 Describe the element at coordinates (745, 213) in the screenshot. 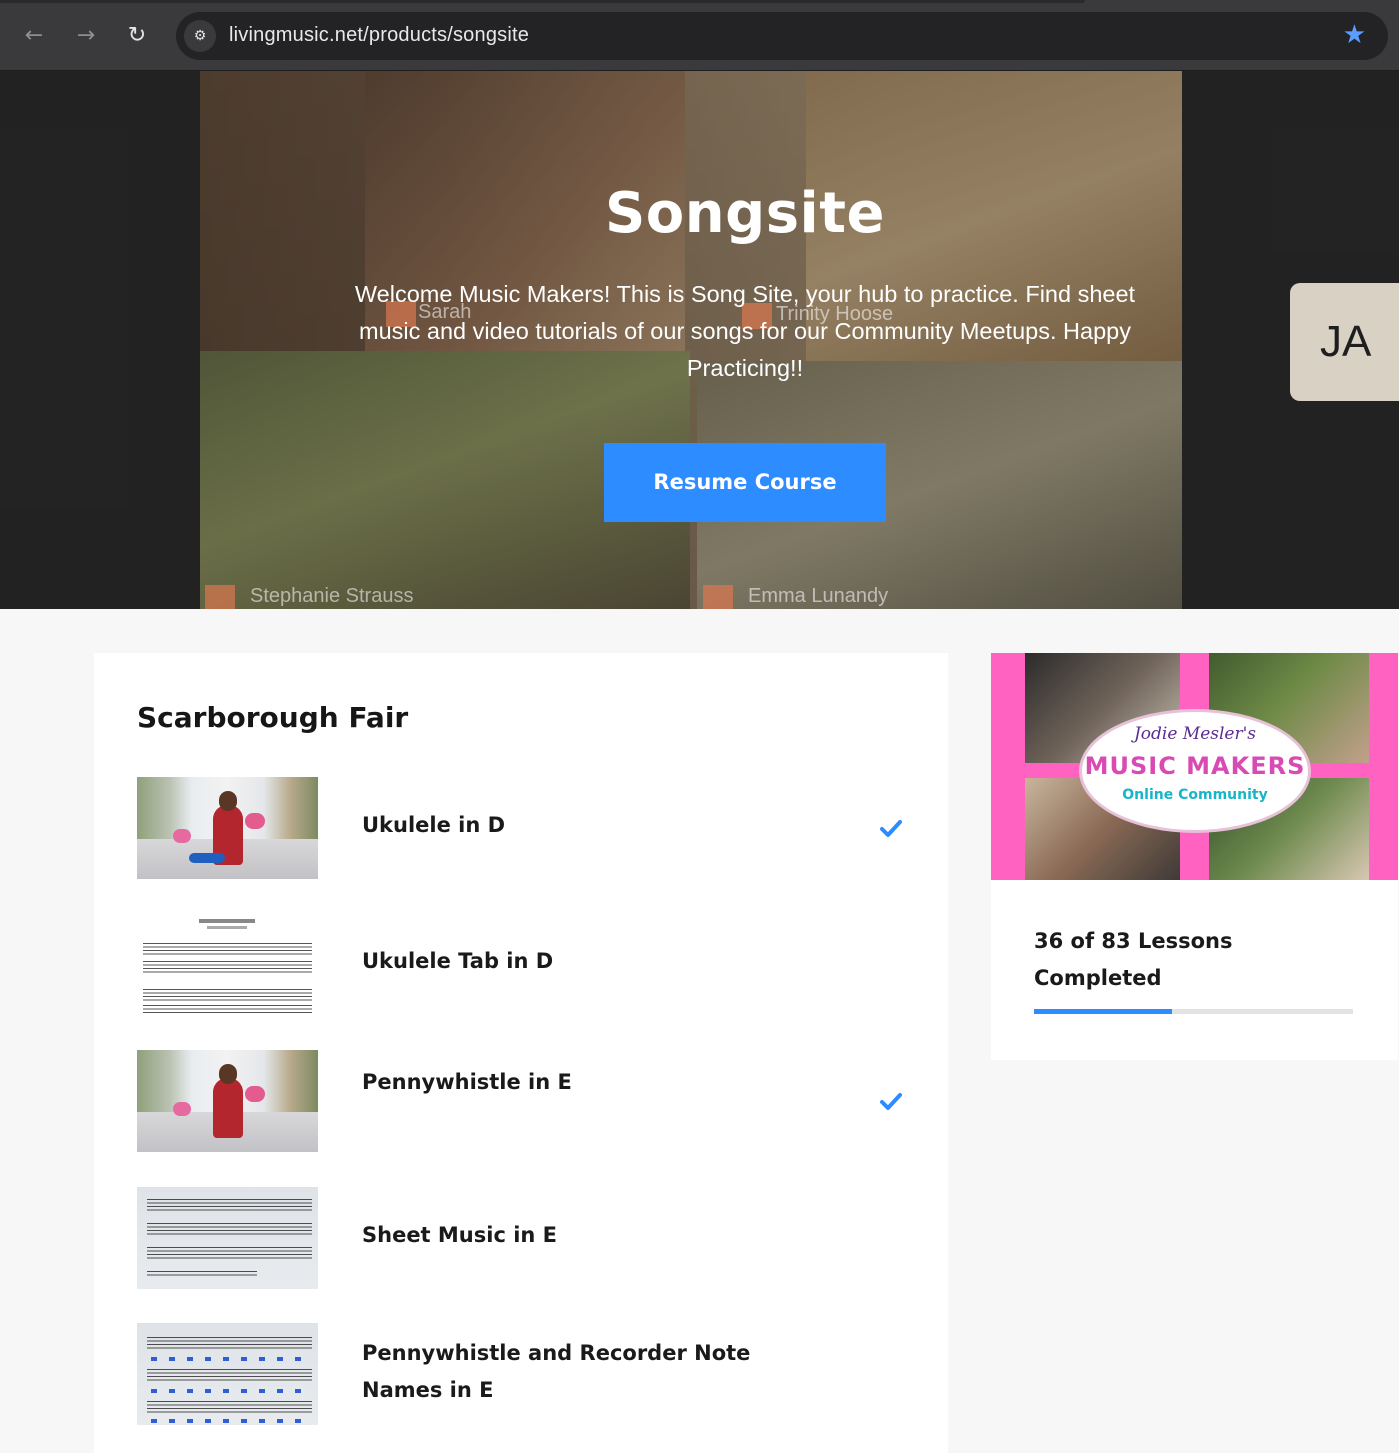

I see `page-title: Songsite` at that location.